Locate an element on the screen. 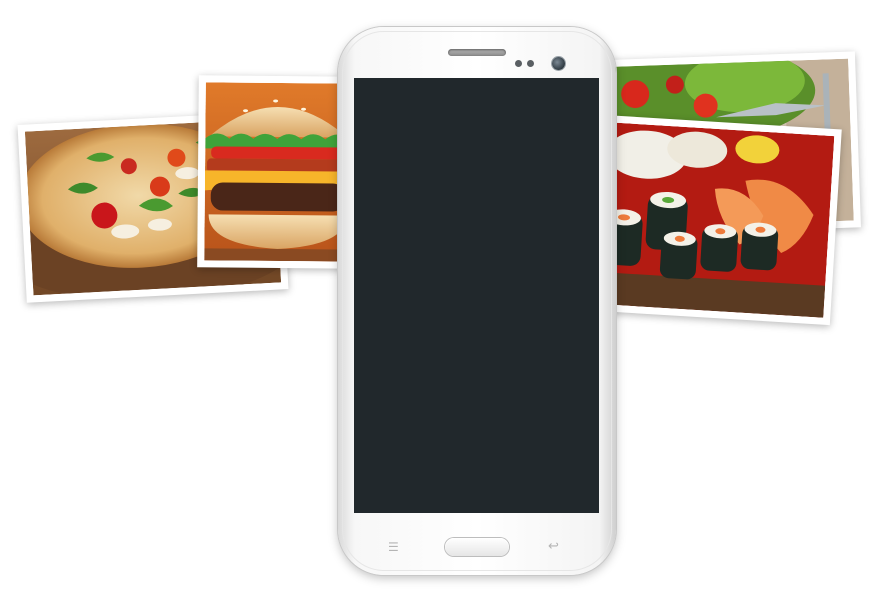  burger-image is located at coordinates (278, 172).